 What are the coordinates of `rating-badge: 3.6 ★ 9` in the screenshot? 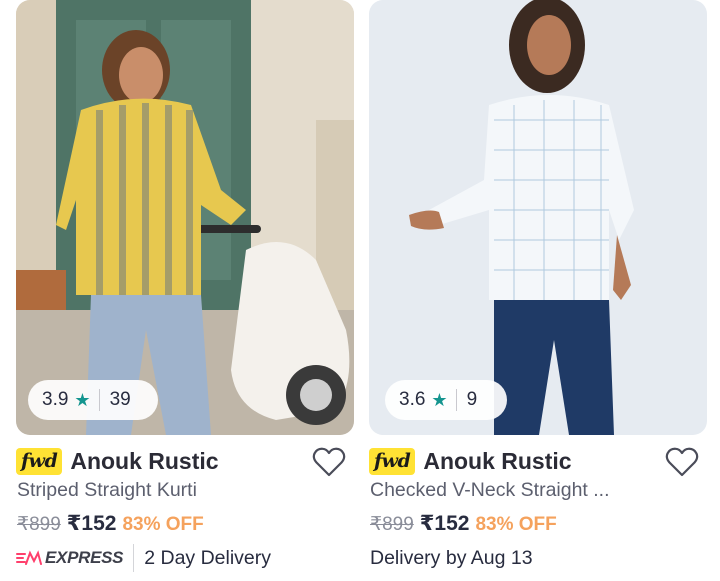 It's located at (446, 400).